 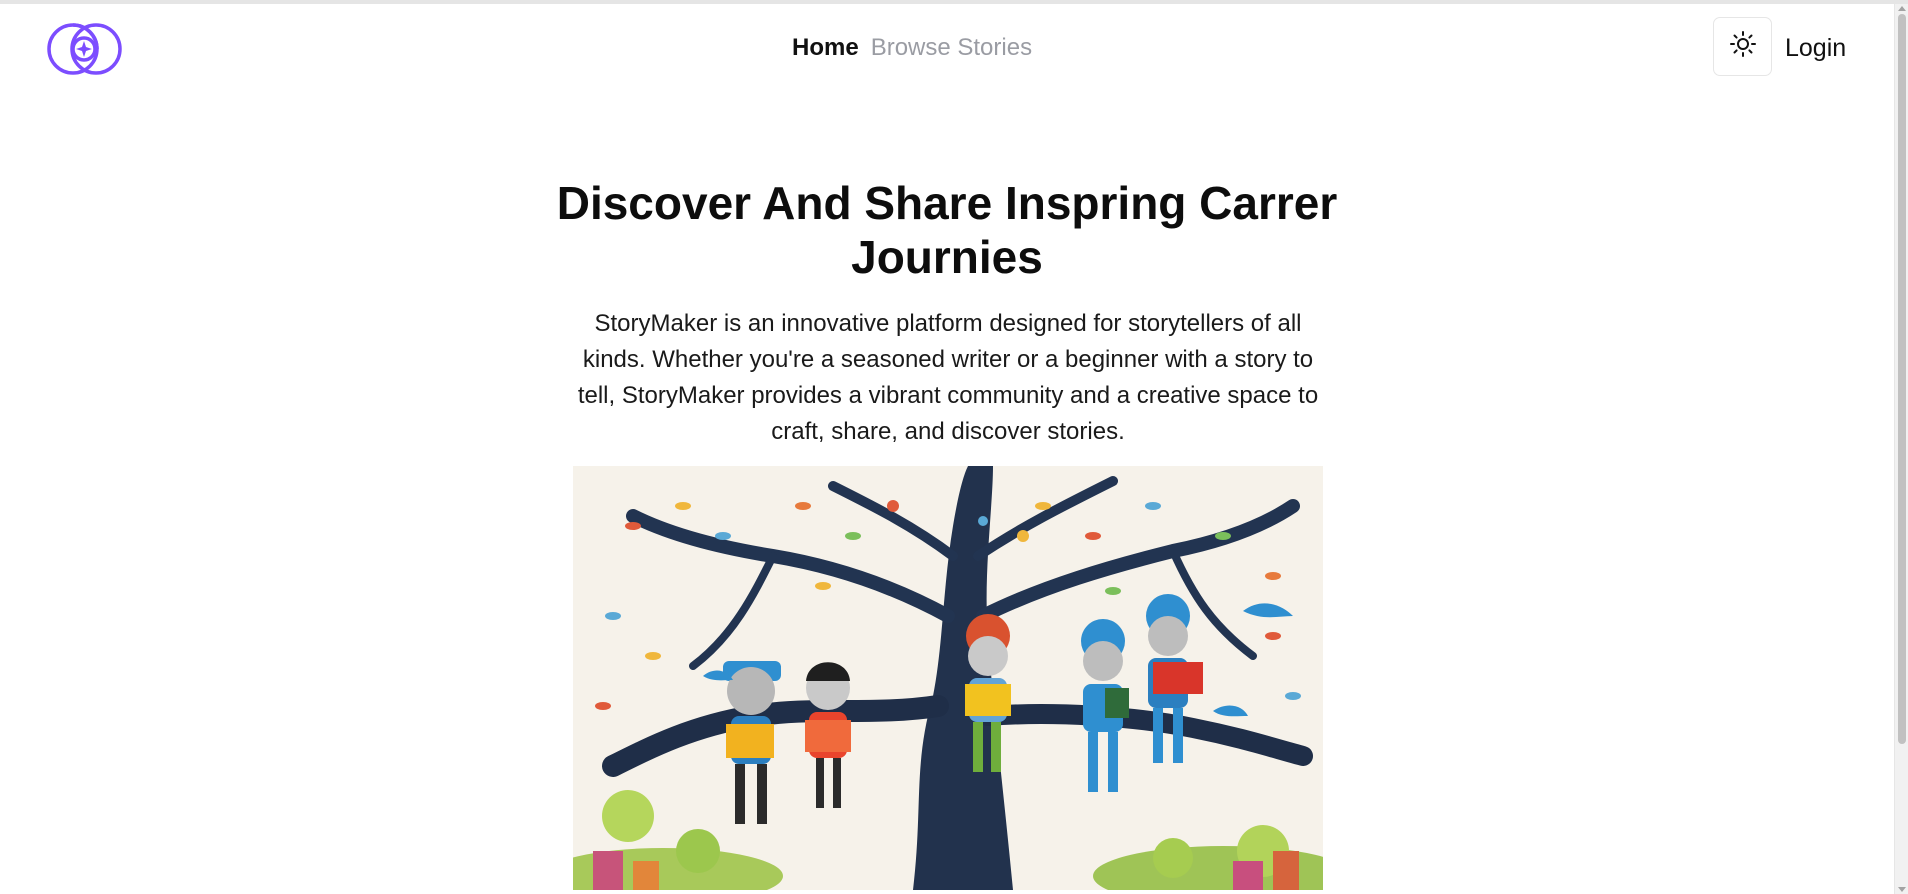 I want to click on brand-logo-icon, so click(x=85, y=49).